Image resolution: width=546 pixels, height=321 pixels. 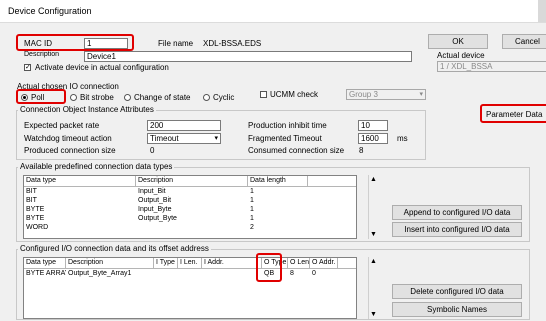 I want to click on produced-size-label: Produced connection size, so click(x=70, y=150).